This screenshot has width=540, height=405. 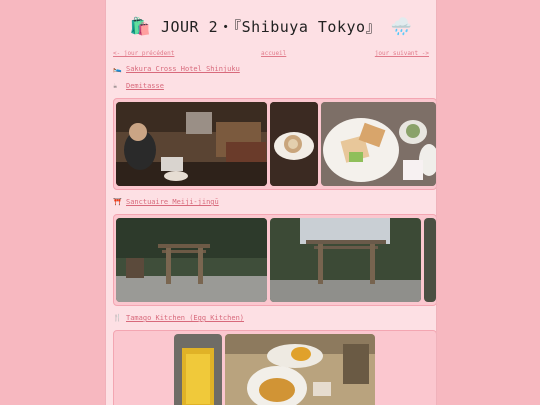 What do you see at coordinates (183, 69) in the screenshot?
I see `section-hotel-link: Sakura Cross Hotel Shinjuku` at bounding box center [183, 69].